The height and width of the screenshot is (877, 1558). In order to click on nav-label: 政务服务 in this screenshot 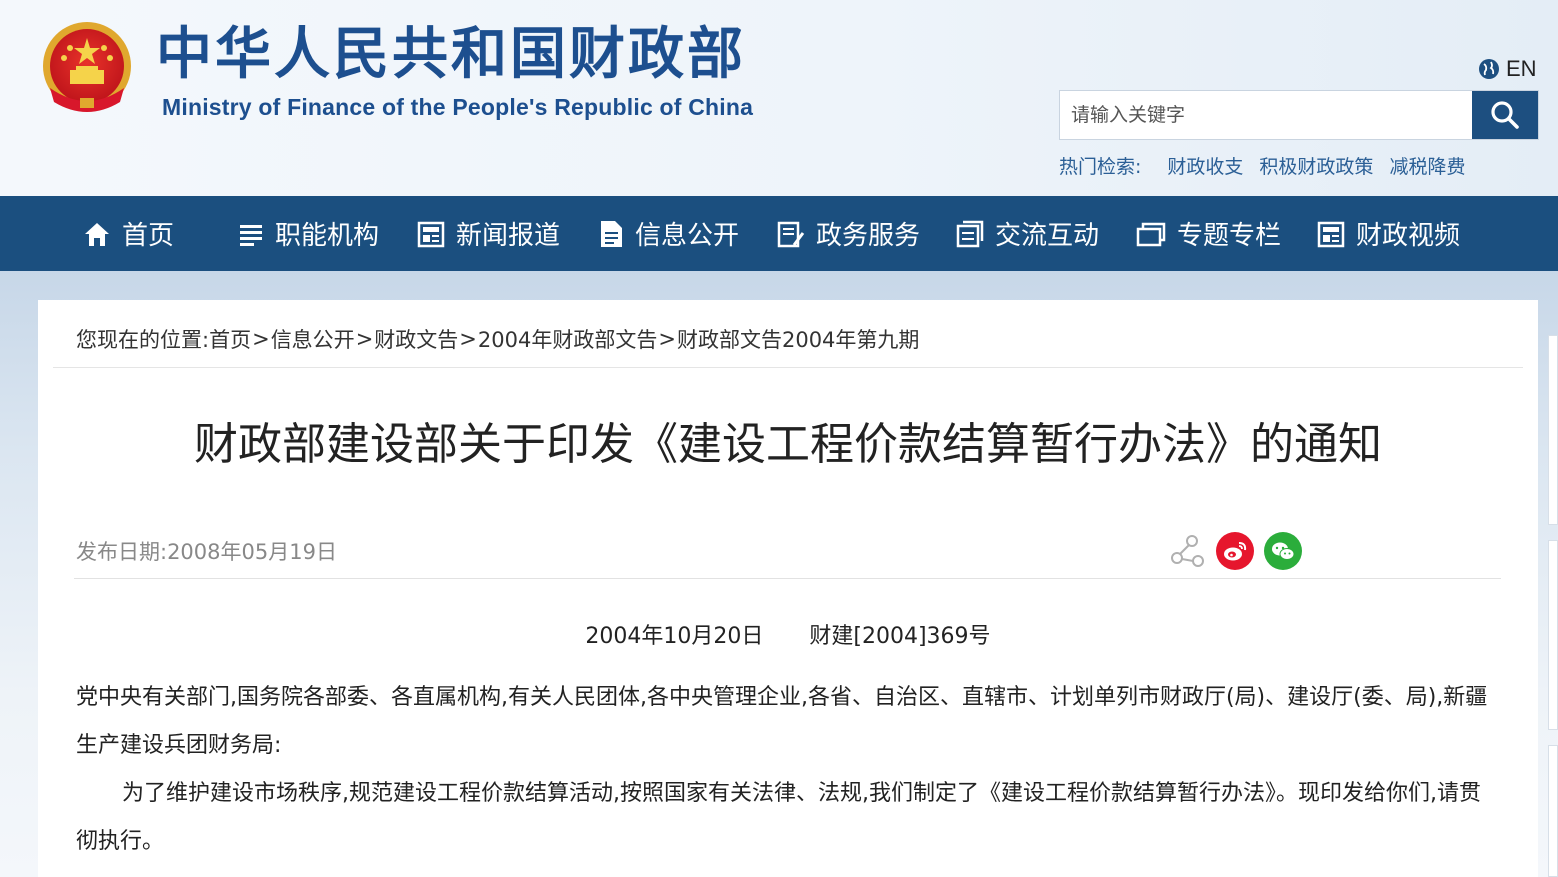, I will do `click(868, 236)`.